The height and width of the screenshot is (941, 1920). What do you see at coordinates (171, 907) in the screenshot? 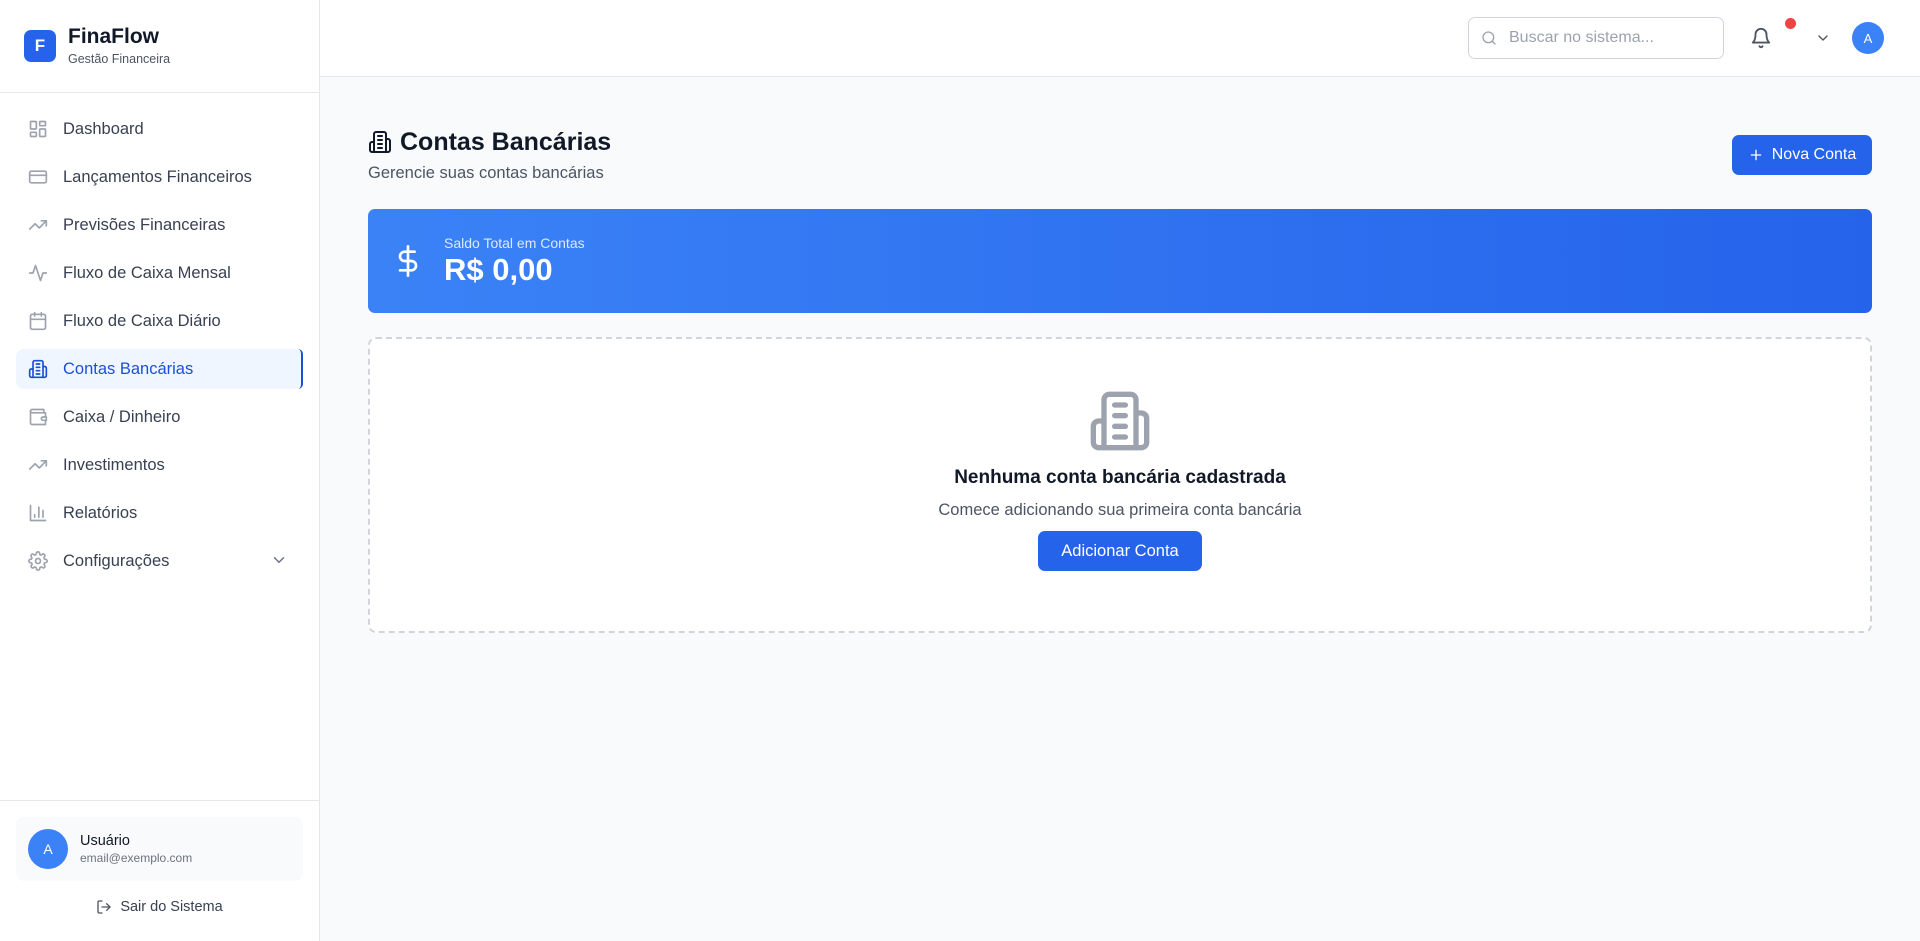
I see `logout-label: Sair do Sistema` at bounding box center [171, 907].